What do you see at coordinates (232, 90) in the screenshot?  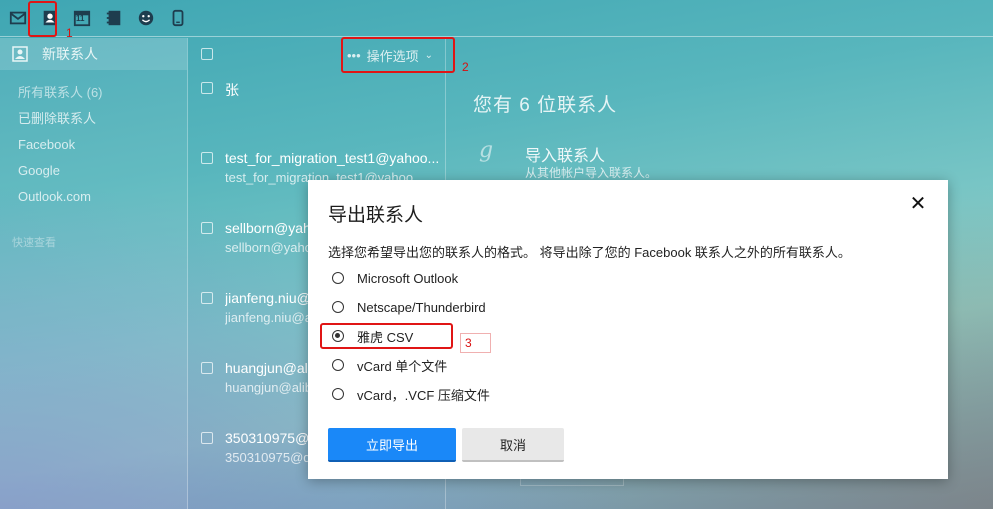 I see `contact-name: 张` at bounding box center [232, 90].